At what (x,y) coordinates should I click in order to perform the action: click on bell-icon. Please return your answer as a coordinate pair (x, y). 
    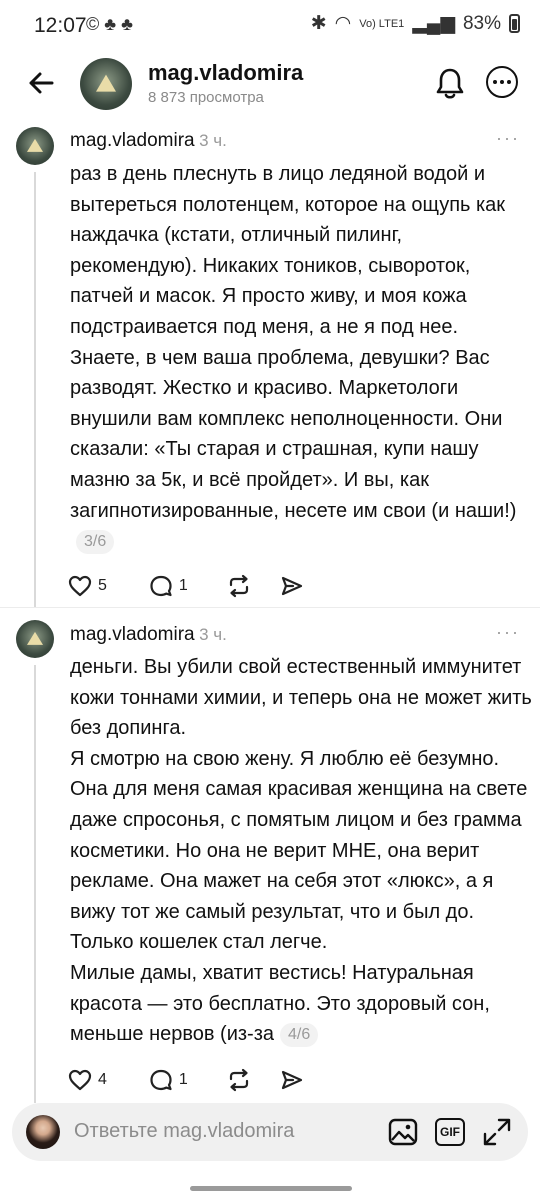
    Looking at the image, I should click on (450, 83).